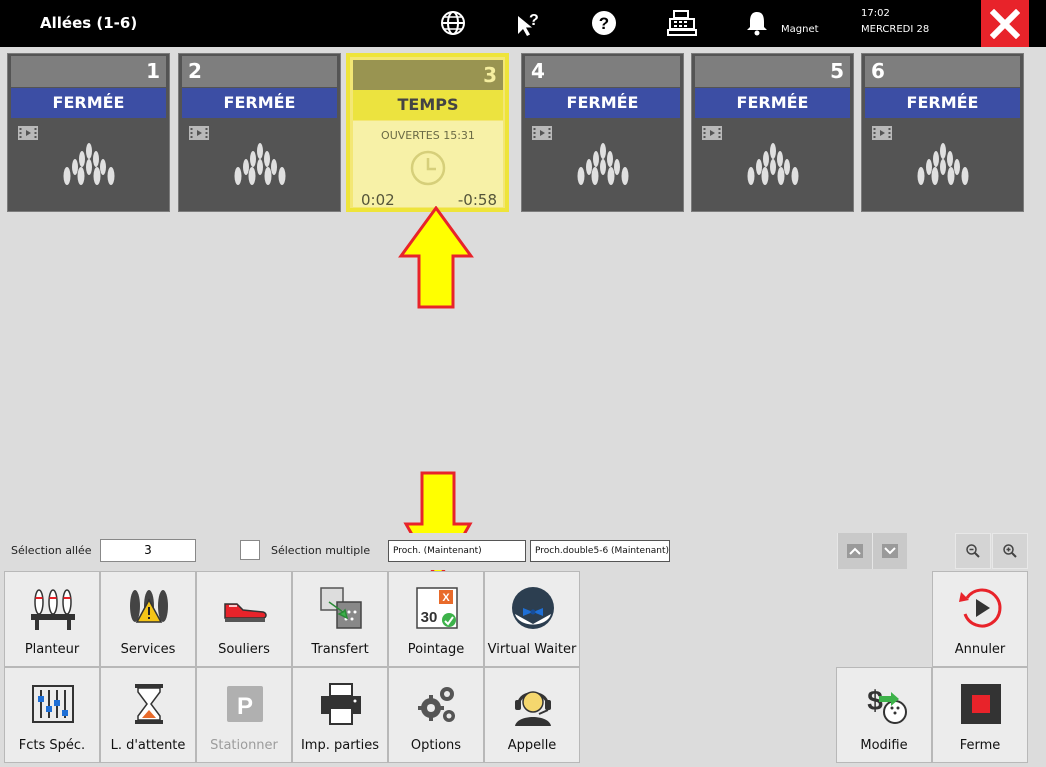 The height and width of the screenshot is (767, 1046). What do you see at coordinates (259, 71) in the screenshot?
I see `lane-number: 2` at bounding box center [259, 71].